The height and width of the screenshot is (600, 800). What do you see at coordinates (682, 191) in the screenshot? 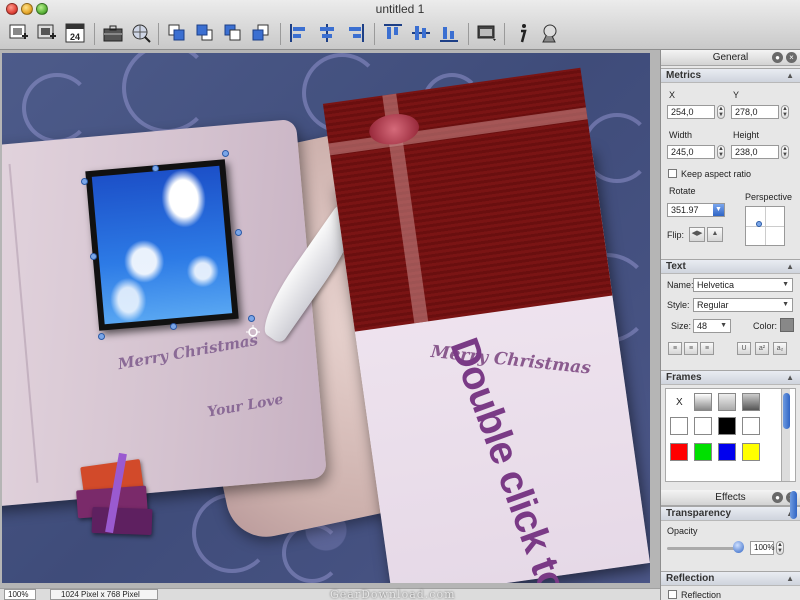
I see `rotate-label: Rotate` at bounding box center [682, 191].